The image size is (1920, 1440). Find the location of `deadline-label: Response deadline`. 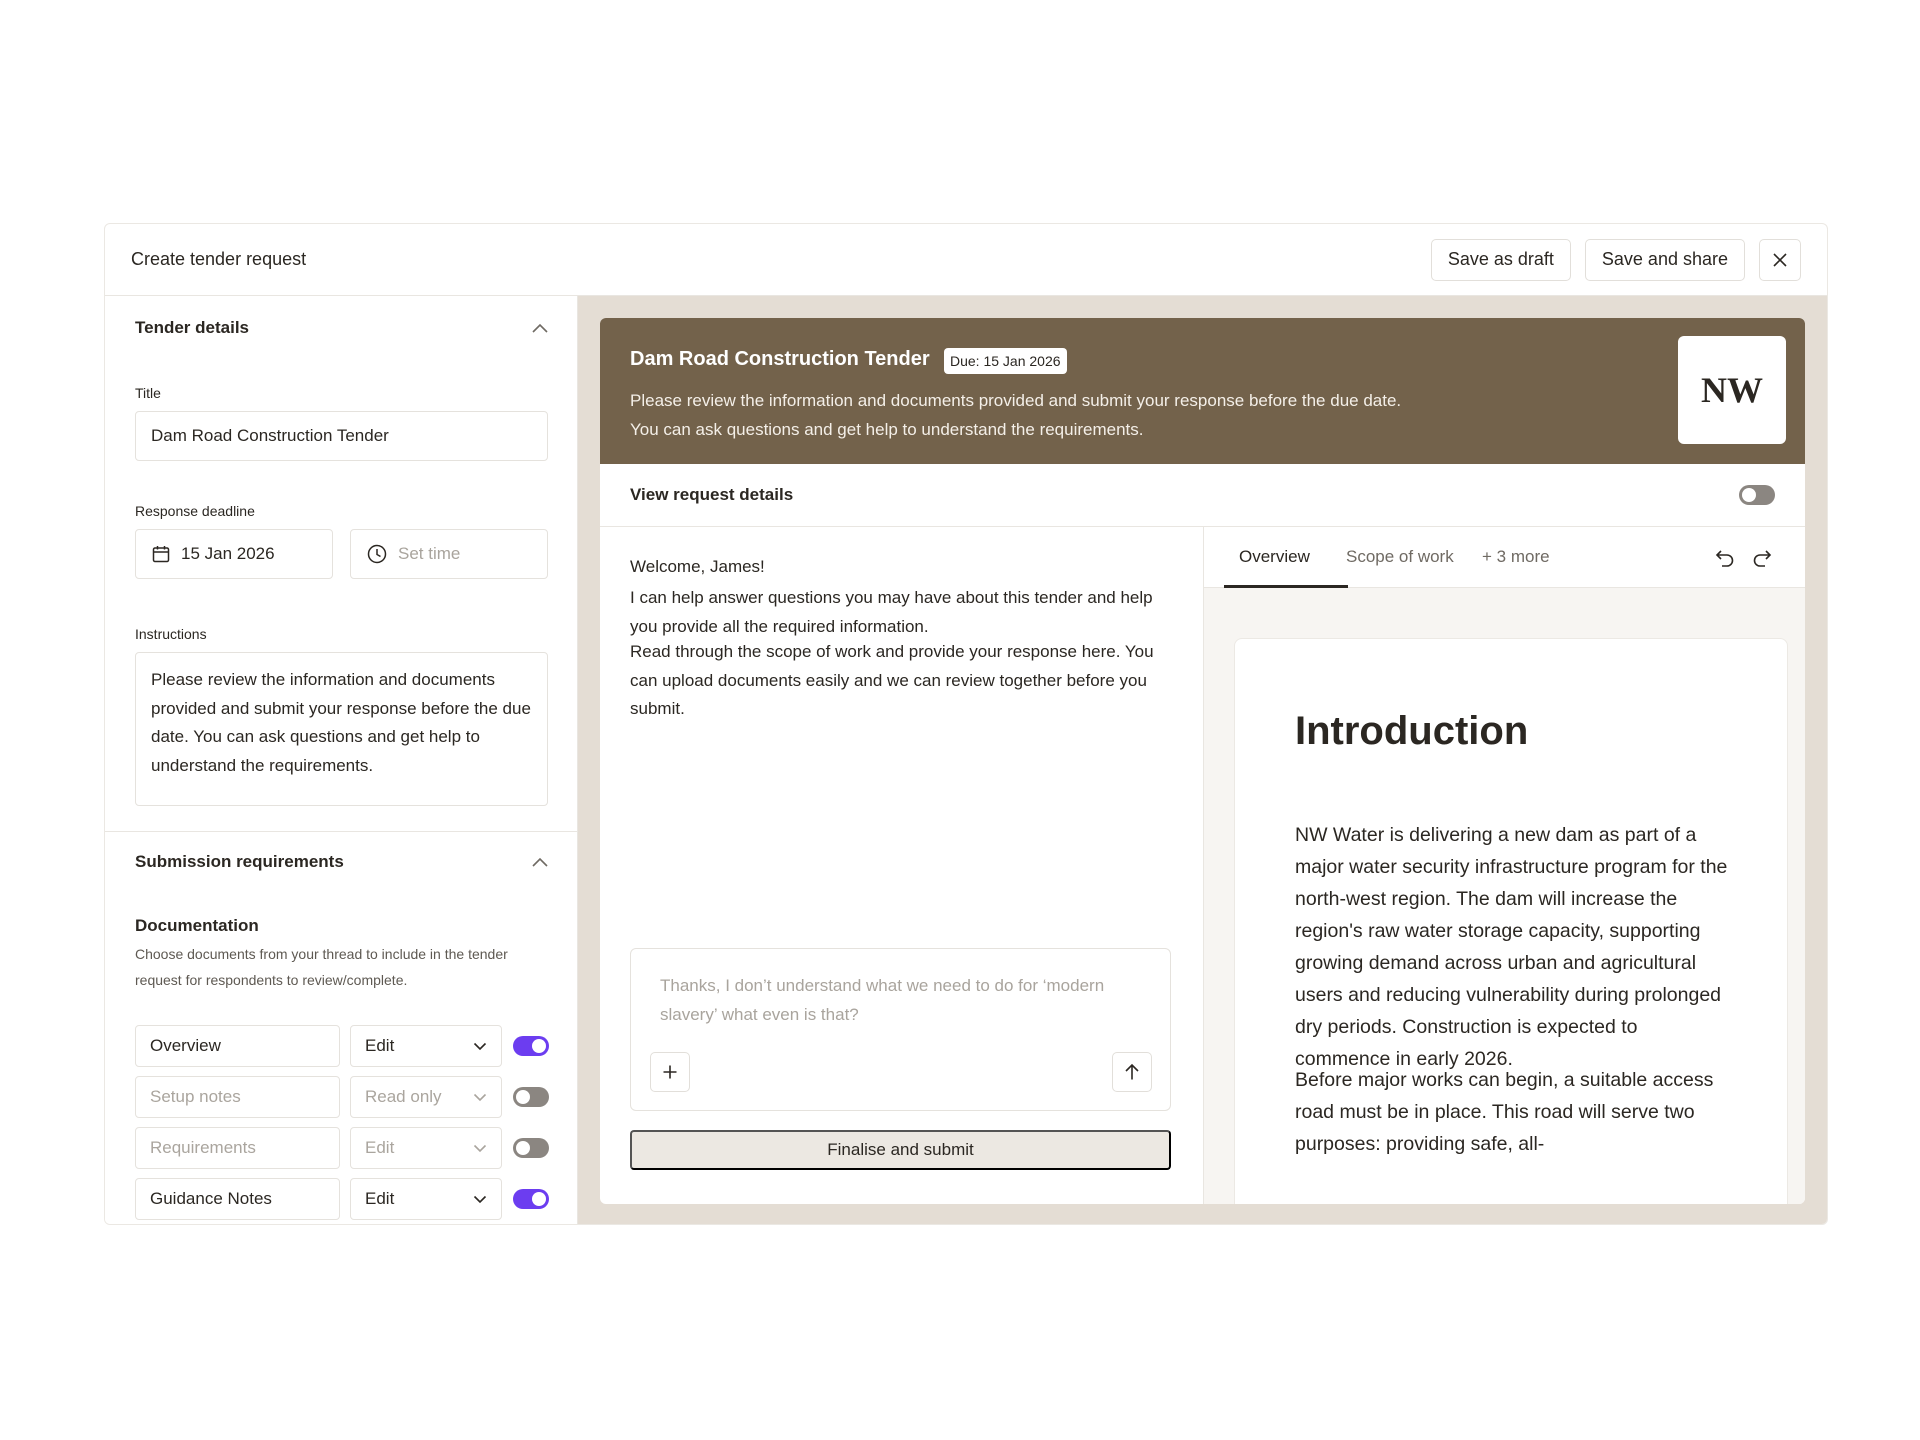

deadline-label: Response deadline is located at coordinates (195, 511).